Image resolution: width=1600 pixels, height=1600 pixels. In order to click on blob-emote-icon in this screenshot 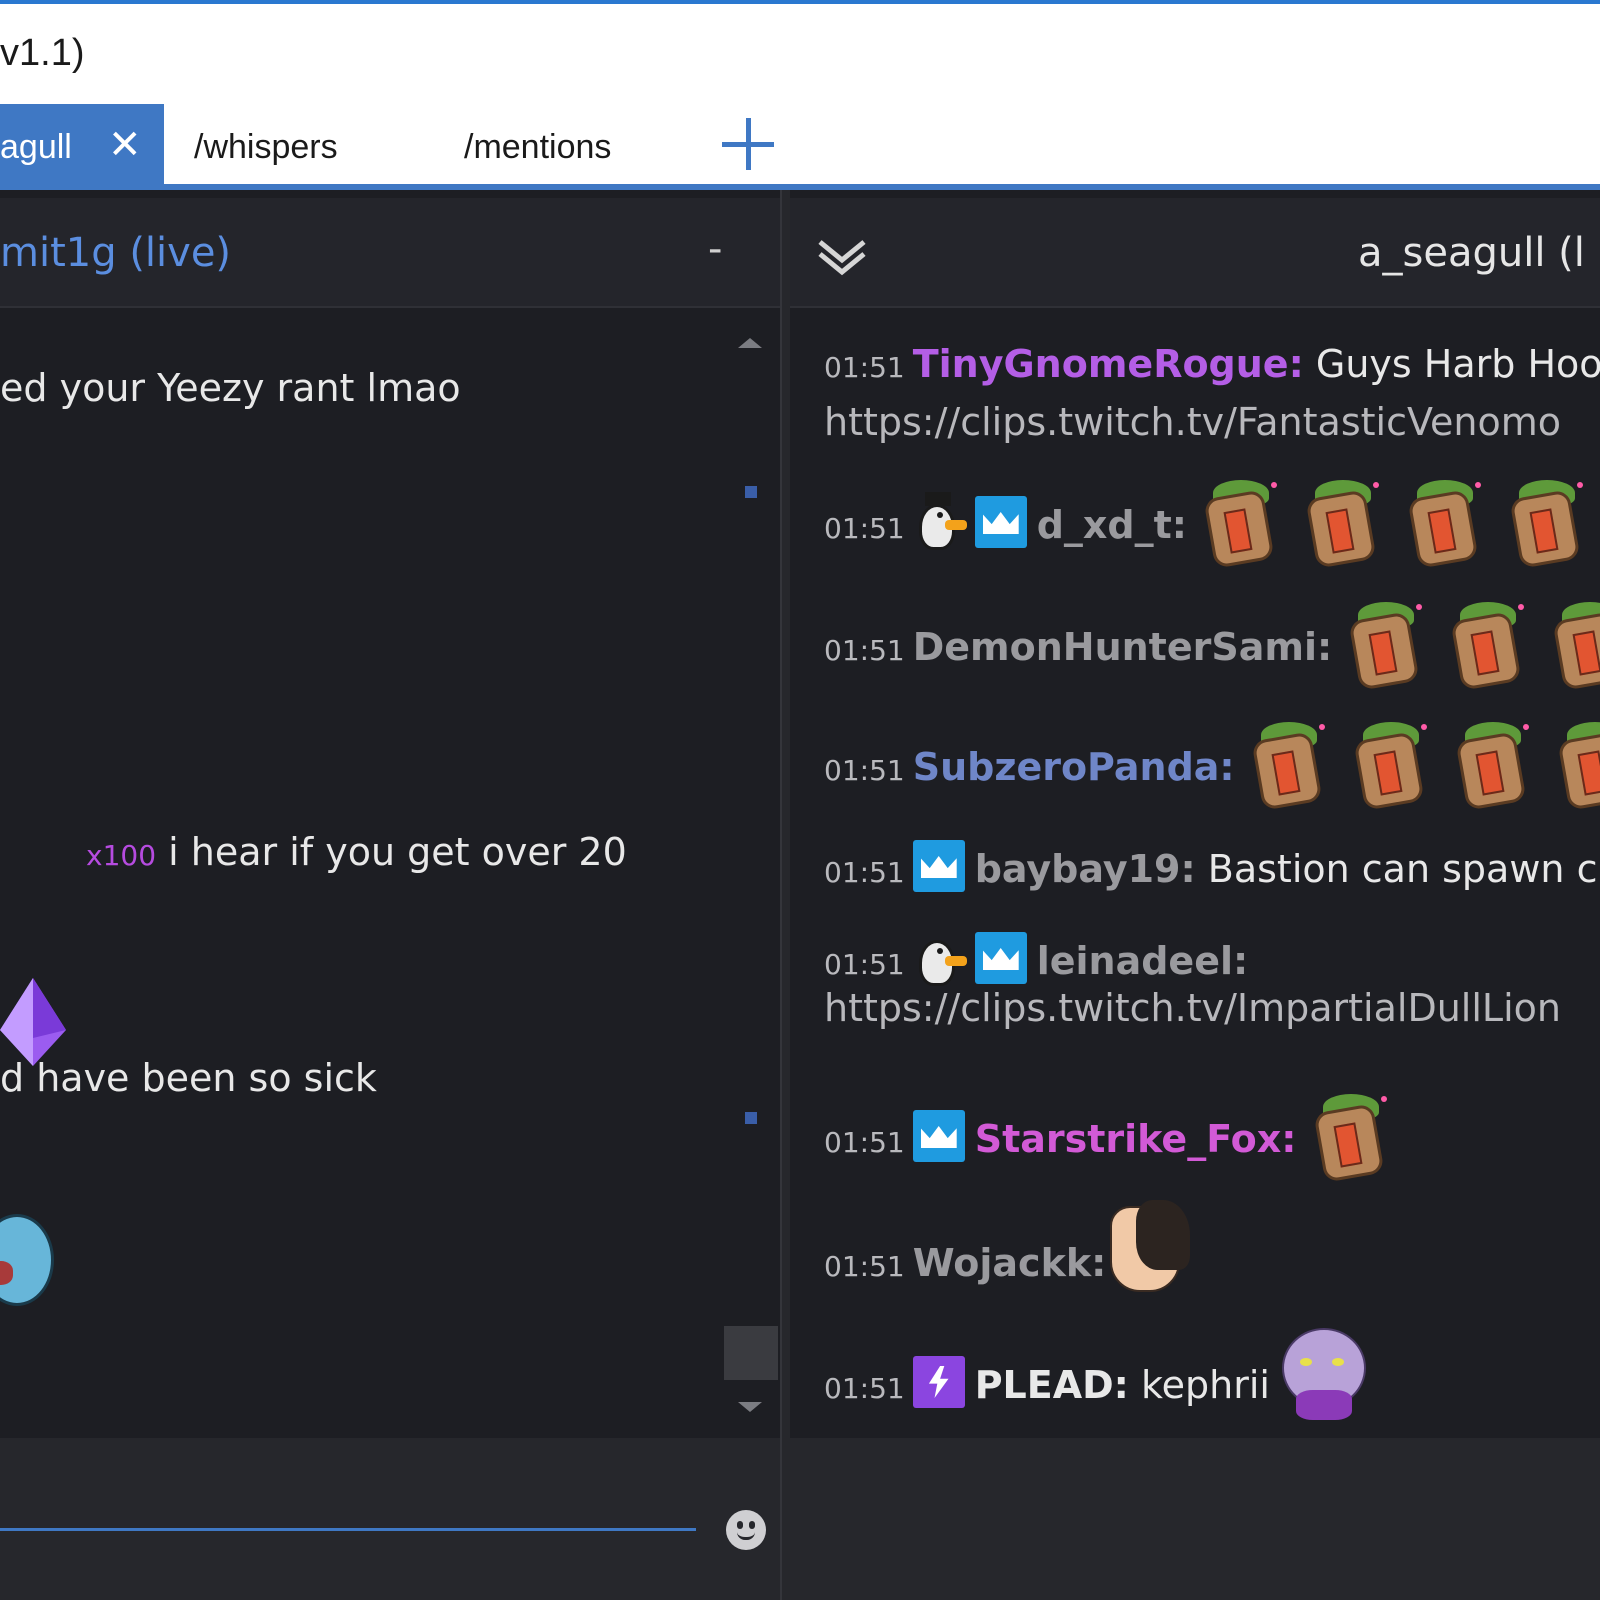, I will do `click(27, 1260)`.